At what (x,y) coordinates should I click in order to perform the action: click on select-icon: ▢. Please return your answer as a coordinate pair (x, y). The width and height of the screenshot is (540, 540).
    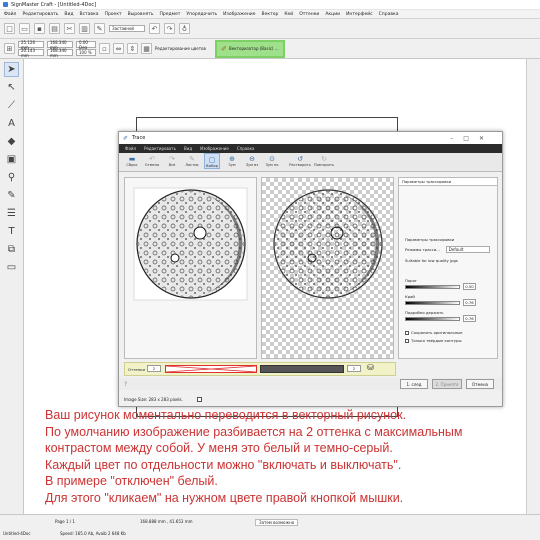
    Looking at the image, I should click on (212, 160).